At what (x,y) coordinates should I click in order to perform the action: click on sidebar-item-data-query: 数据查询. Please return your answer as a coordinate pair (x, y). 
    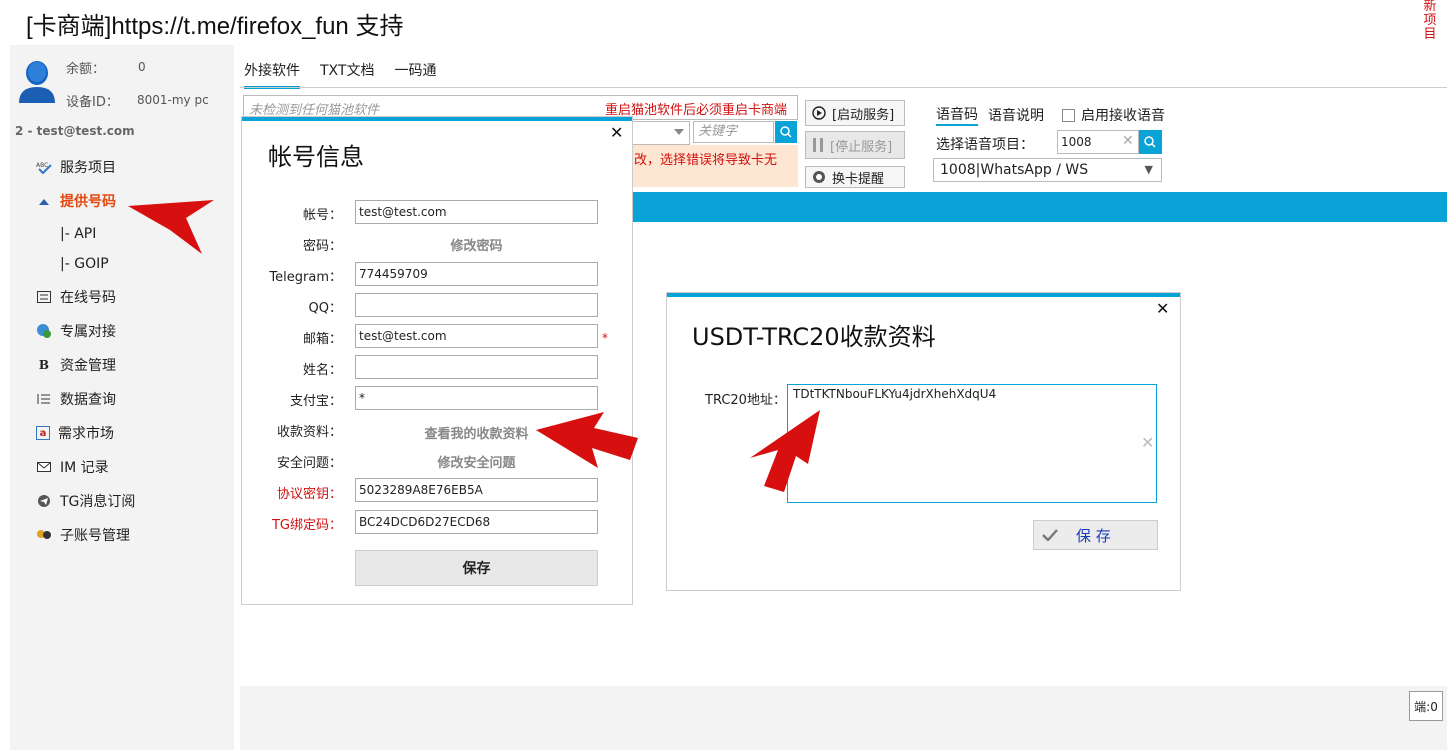
    Looking at the image, I should click on (76, 399).